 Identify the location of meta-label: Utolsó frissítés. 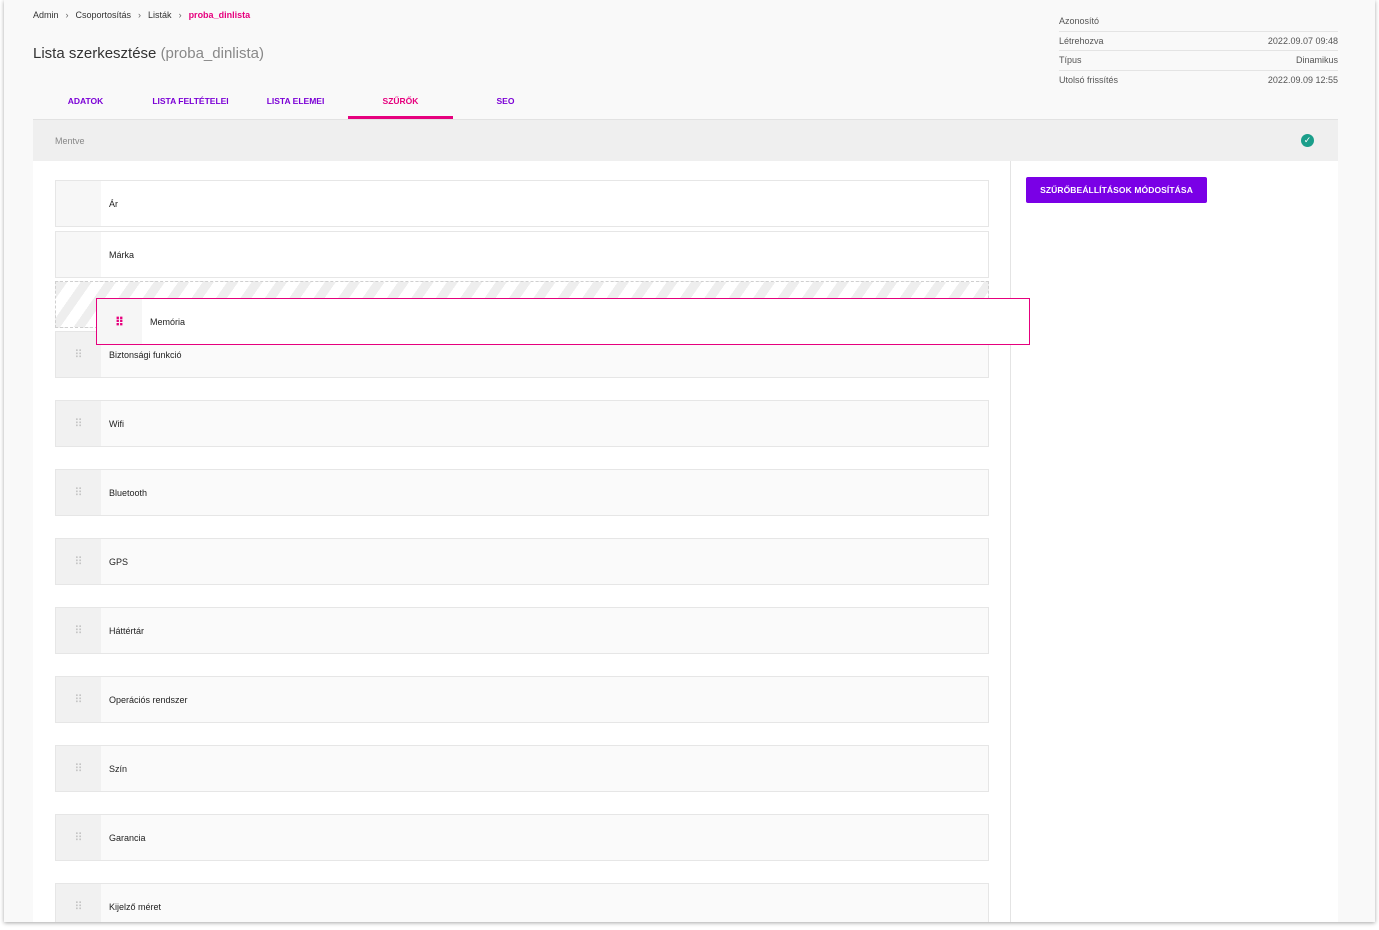
(1089, 80).